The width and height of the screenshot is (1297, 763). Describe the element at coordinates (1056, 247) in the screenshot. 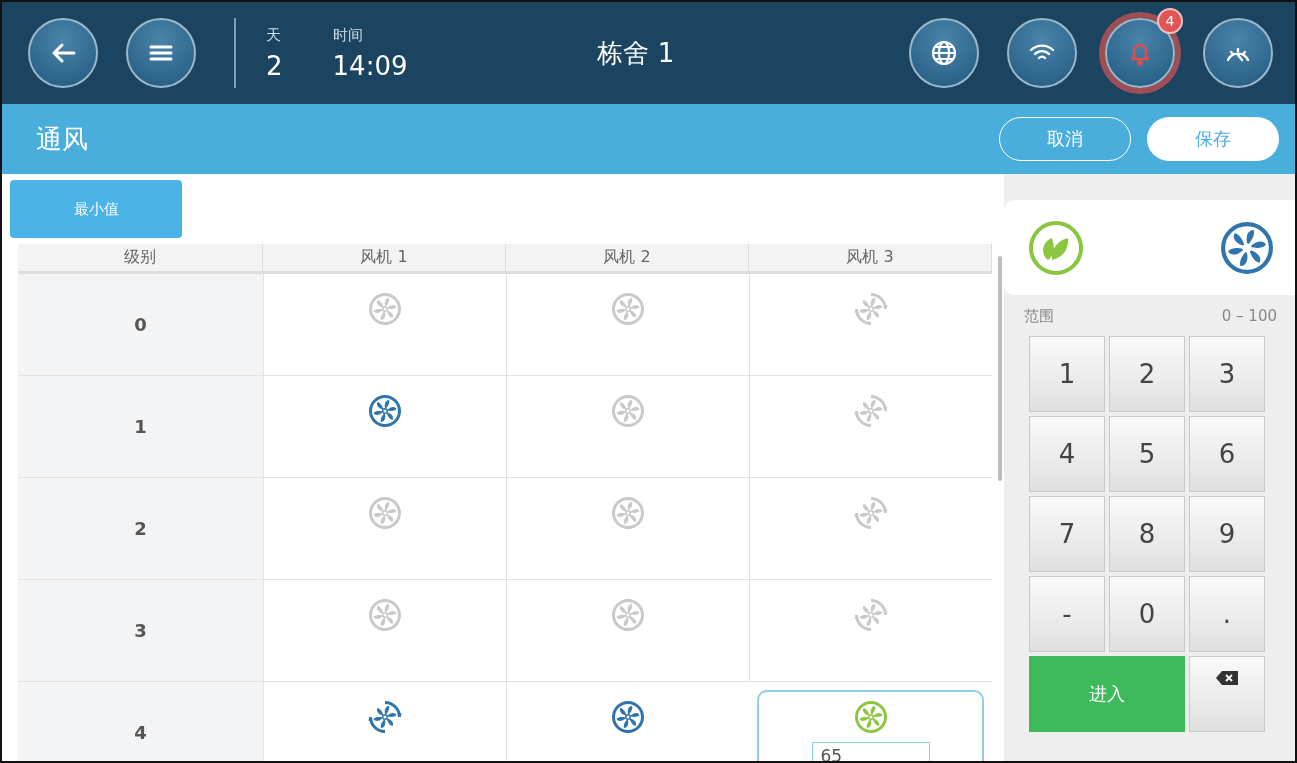

I see `leaf-mode-icon` at that location.